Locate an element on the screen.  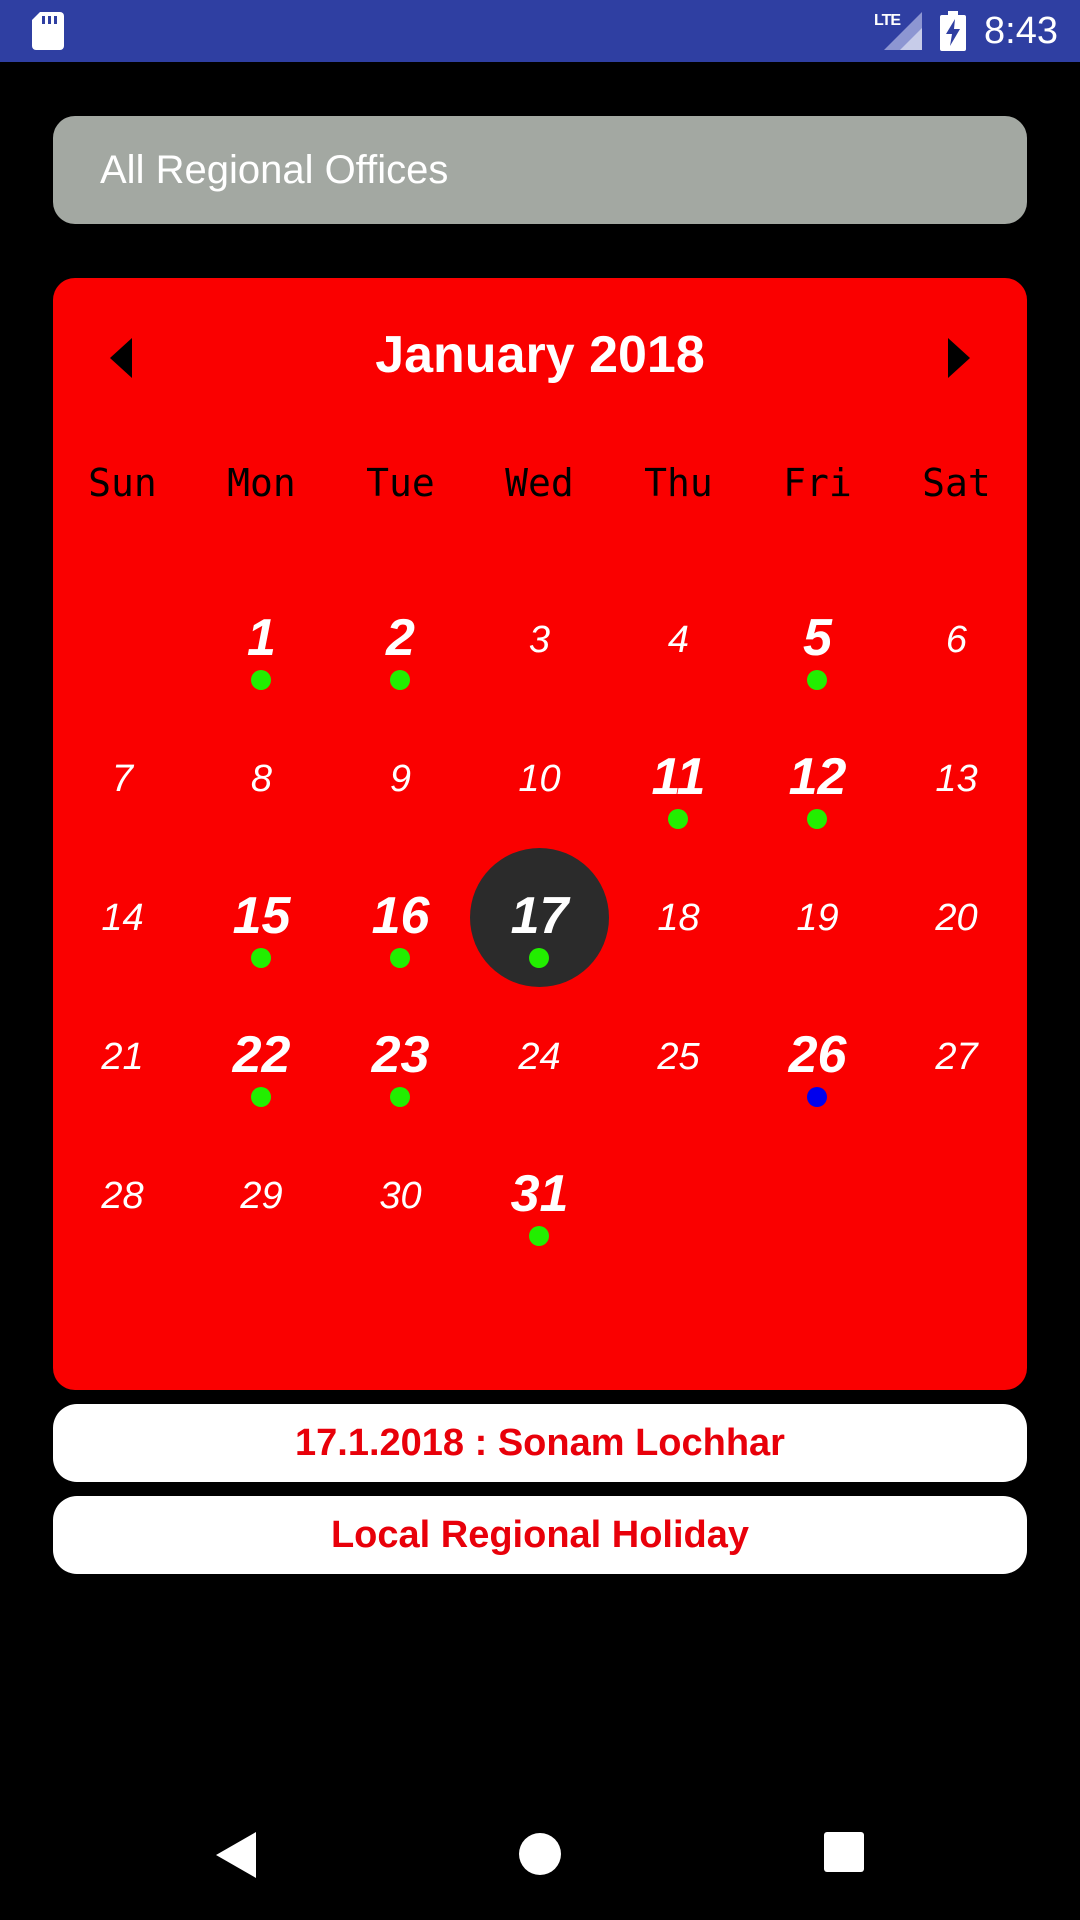
chevron-right-icon is located at coordinates (959, 358).